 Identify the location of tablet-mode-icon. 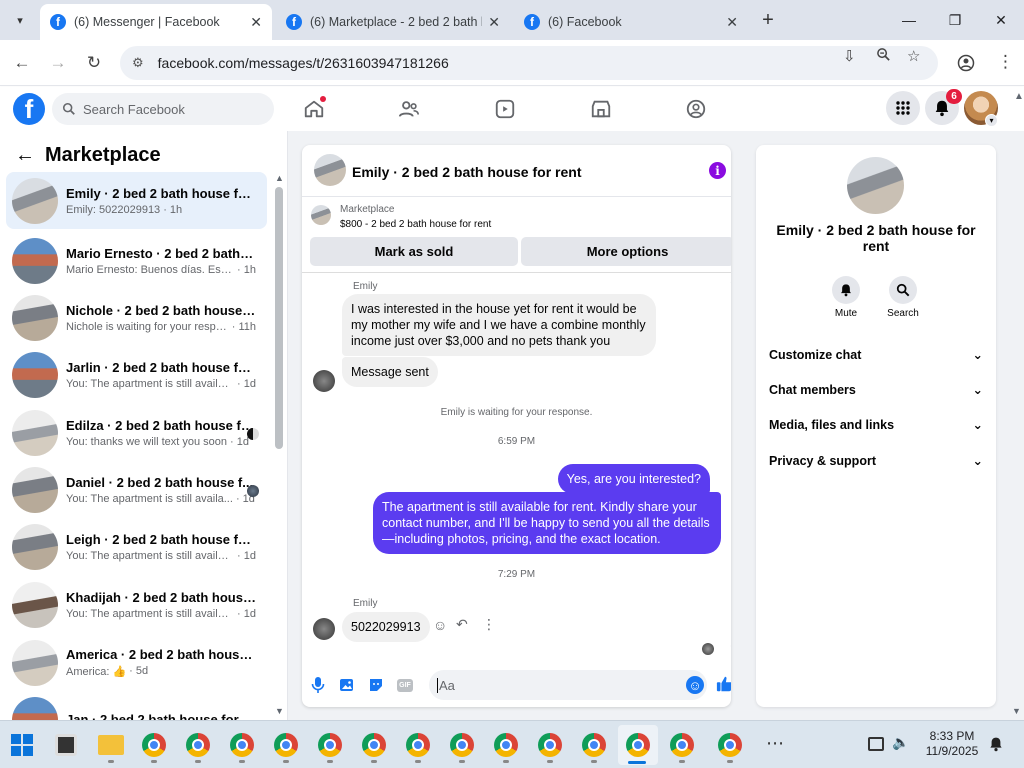
(876, 744).